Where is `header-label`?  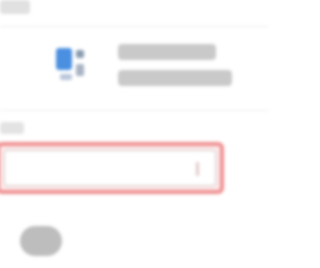 header-label is located at coordinates (15, 7).